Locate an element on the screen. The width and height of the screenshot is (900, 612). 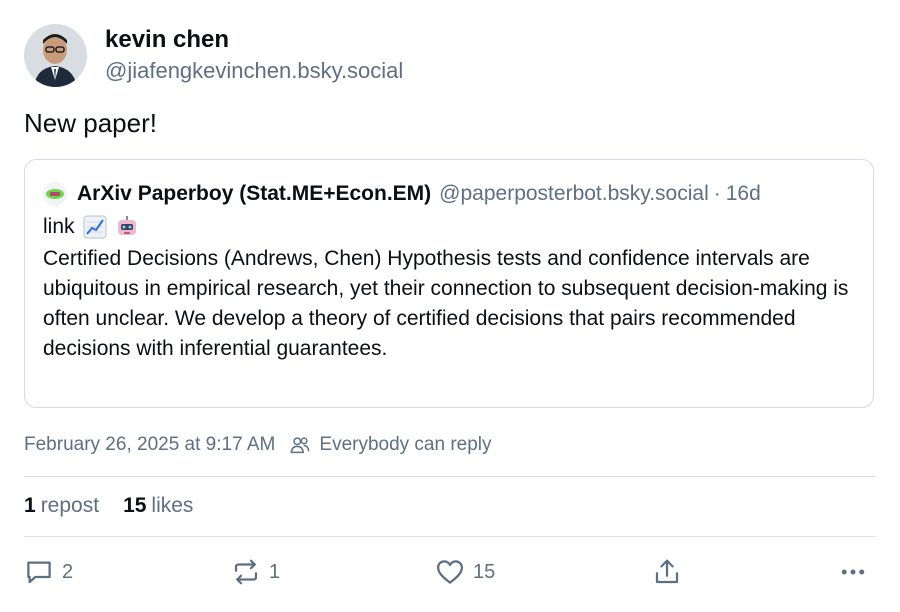
ellipsis-icon is located at coordinates (853, 572).